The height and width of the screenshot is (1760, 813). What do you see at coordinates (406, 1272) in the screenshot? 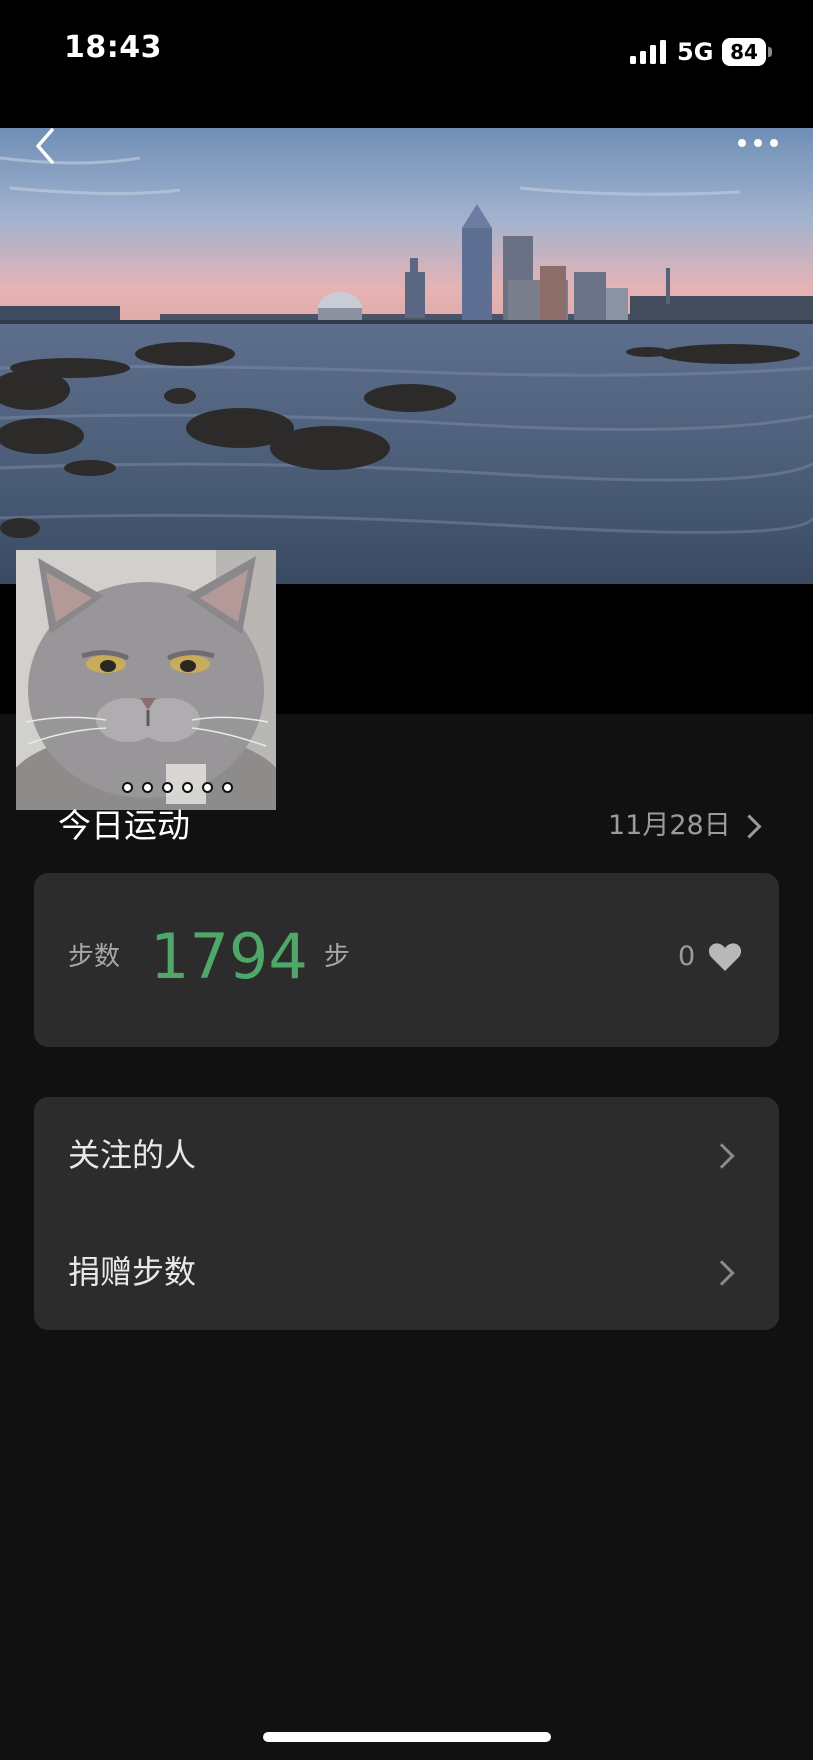
I see `menu-item-donate-steps: 捐赠步数` at bounding box center [406, 1272].